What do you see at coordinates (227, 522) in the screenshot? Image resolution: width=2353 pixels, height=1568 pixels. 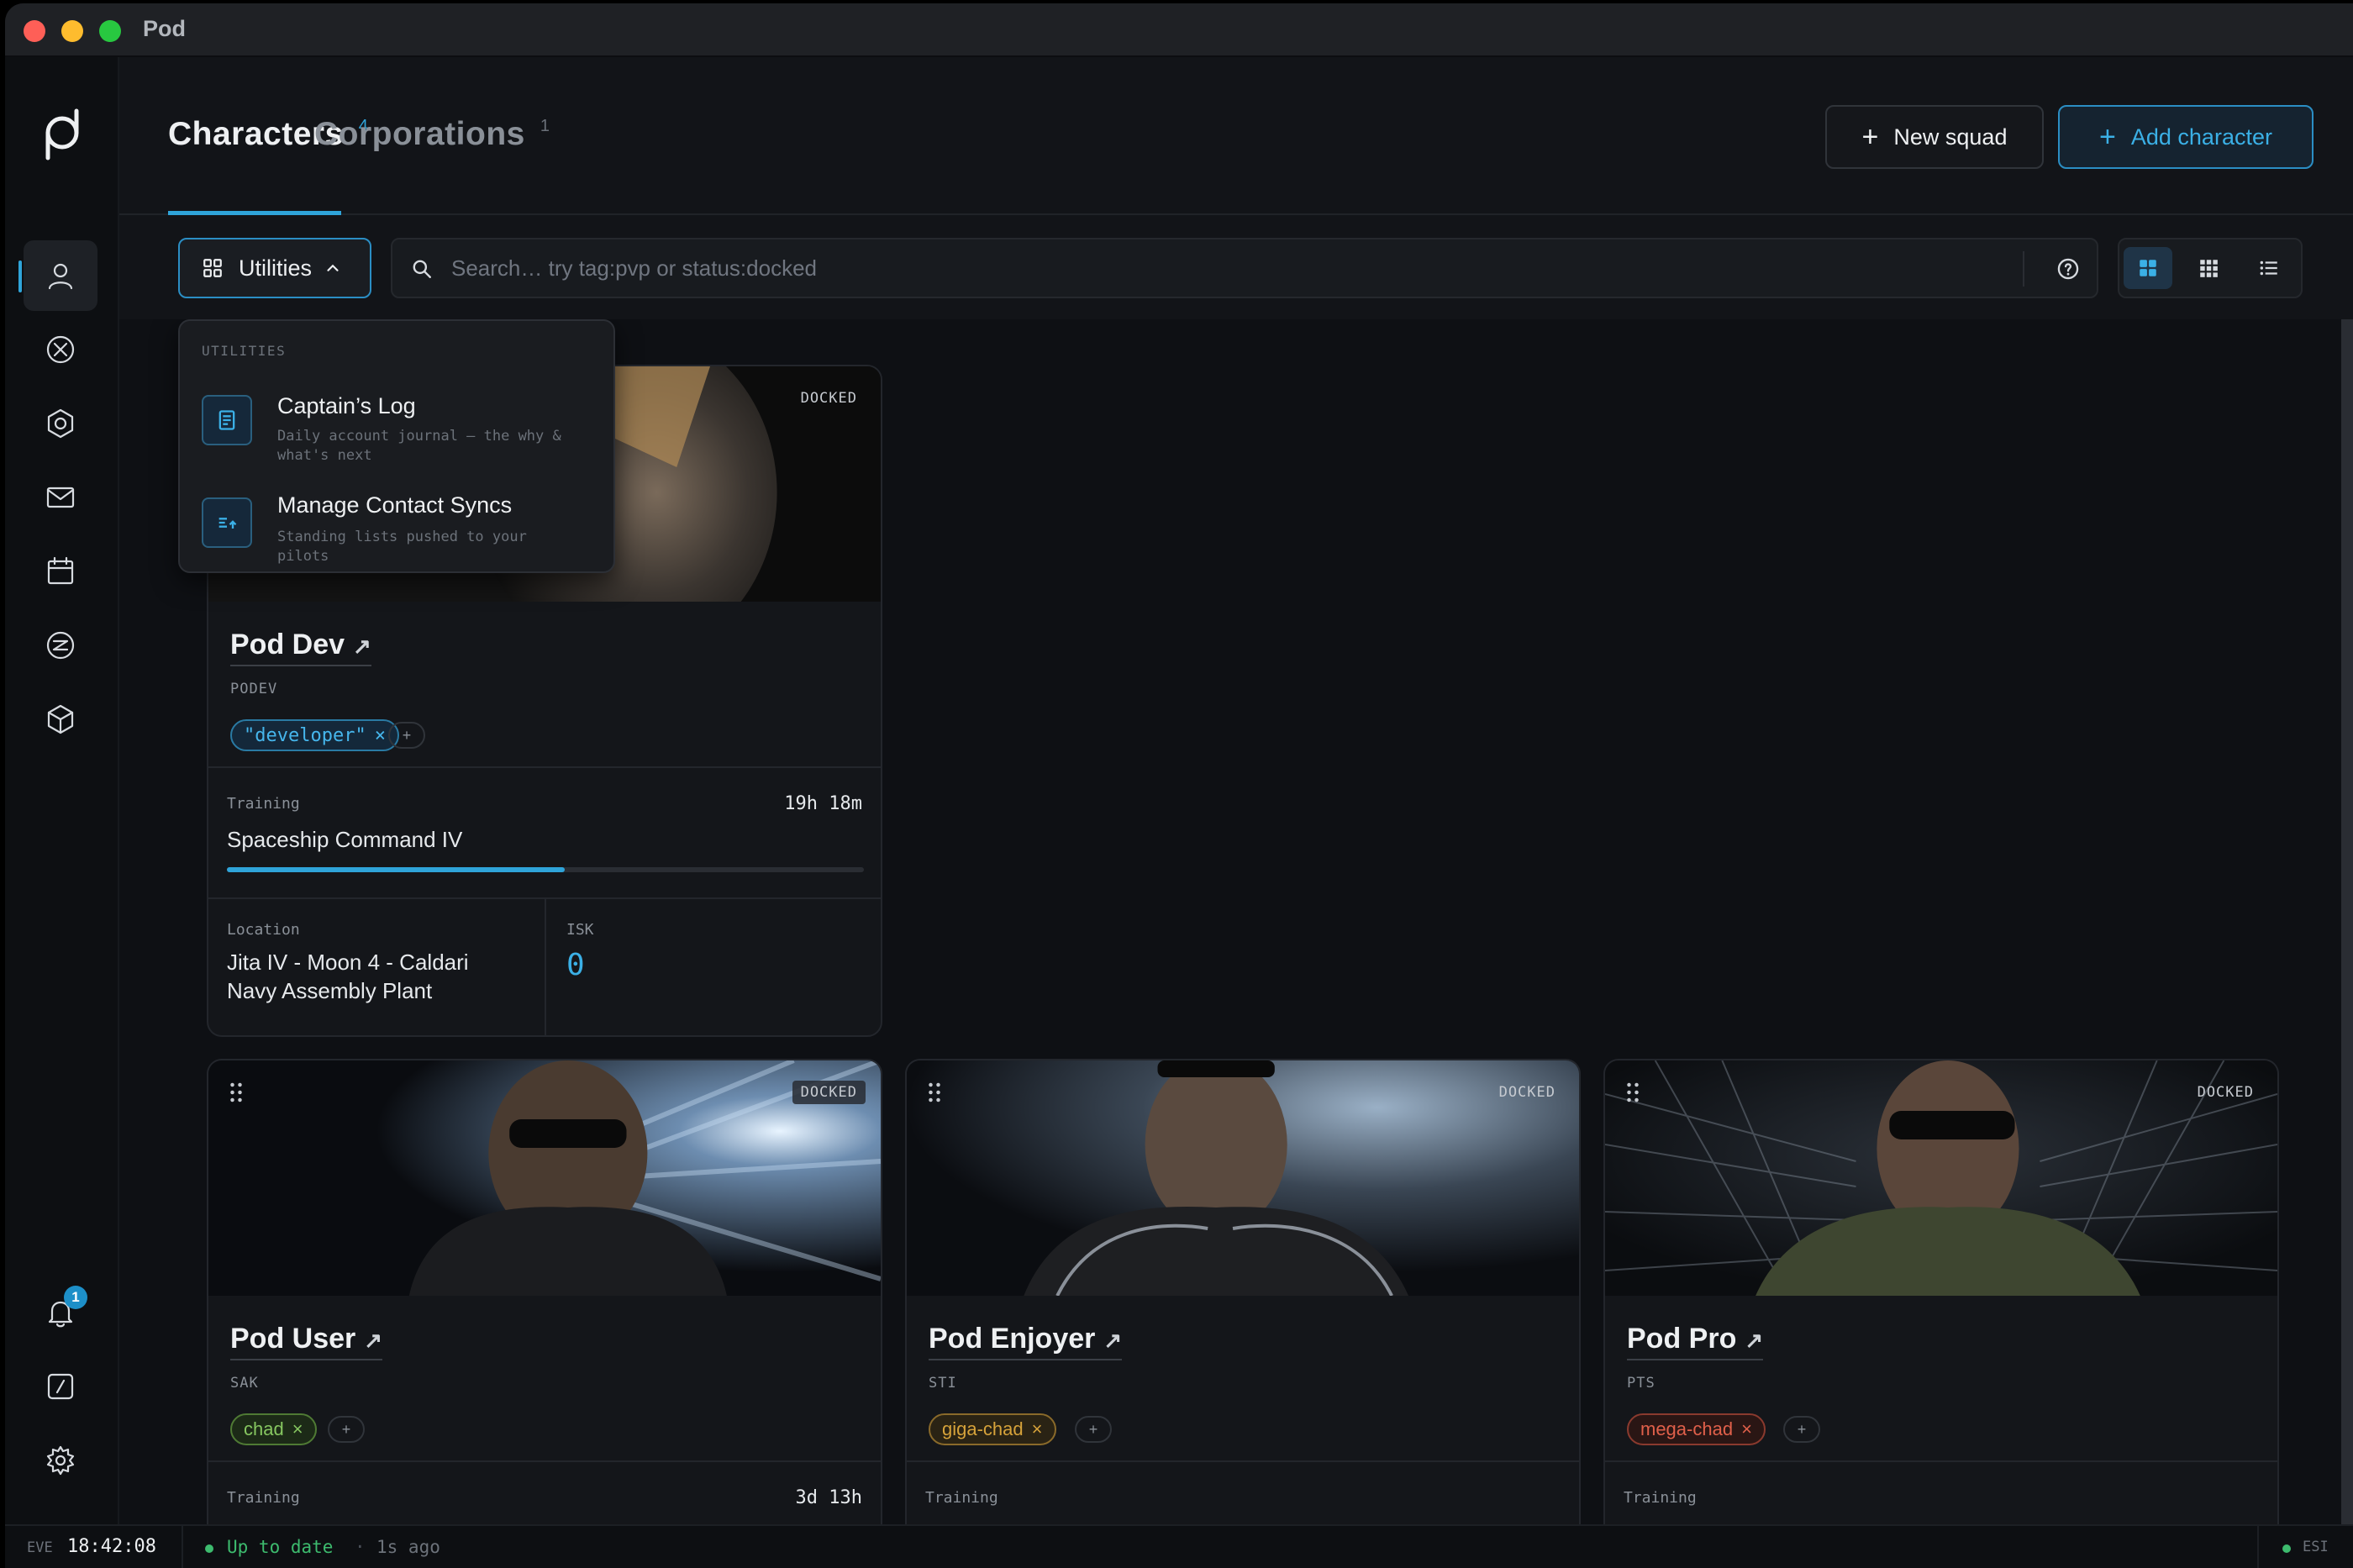 I see `sync-icon` at bounding box center [227, 522].